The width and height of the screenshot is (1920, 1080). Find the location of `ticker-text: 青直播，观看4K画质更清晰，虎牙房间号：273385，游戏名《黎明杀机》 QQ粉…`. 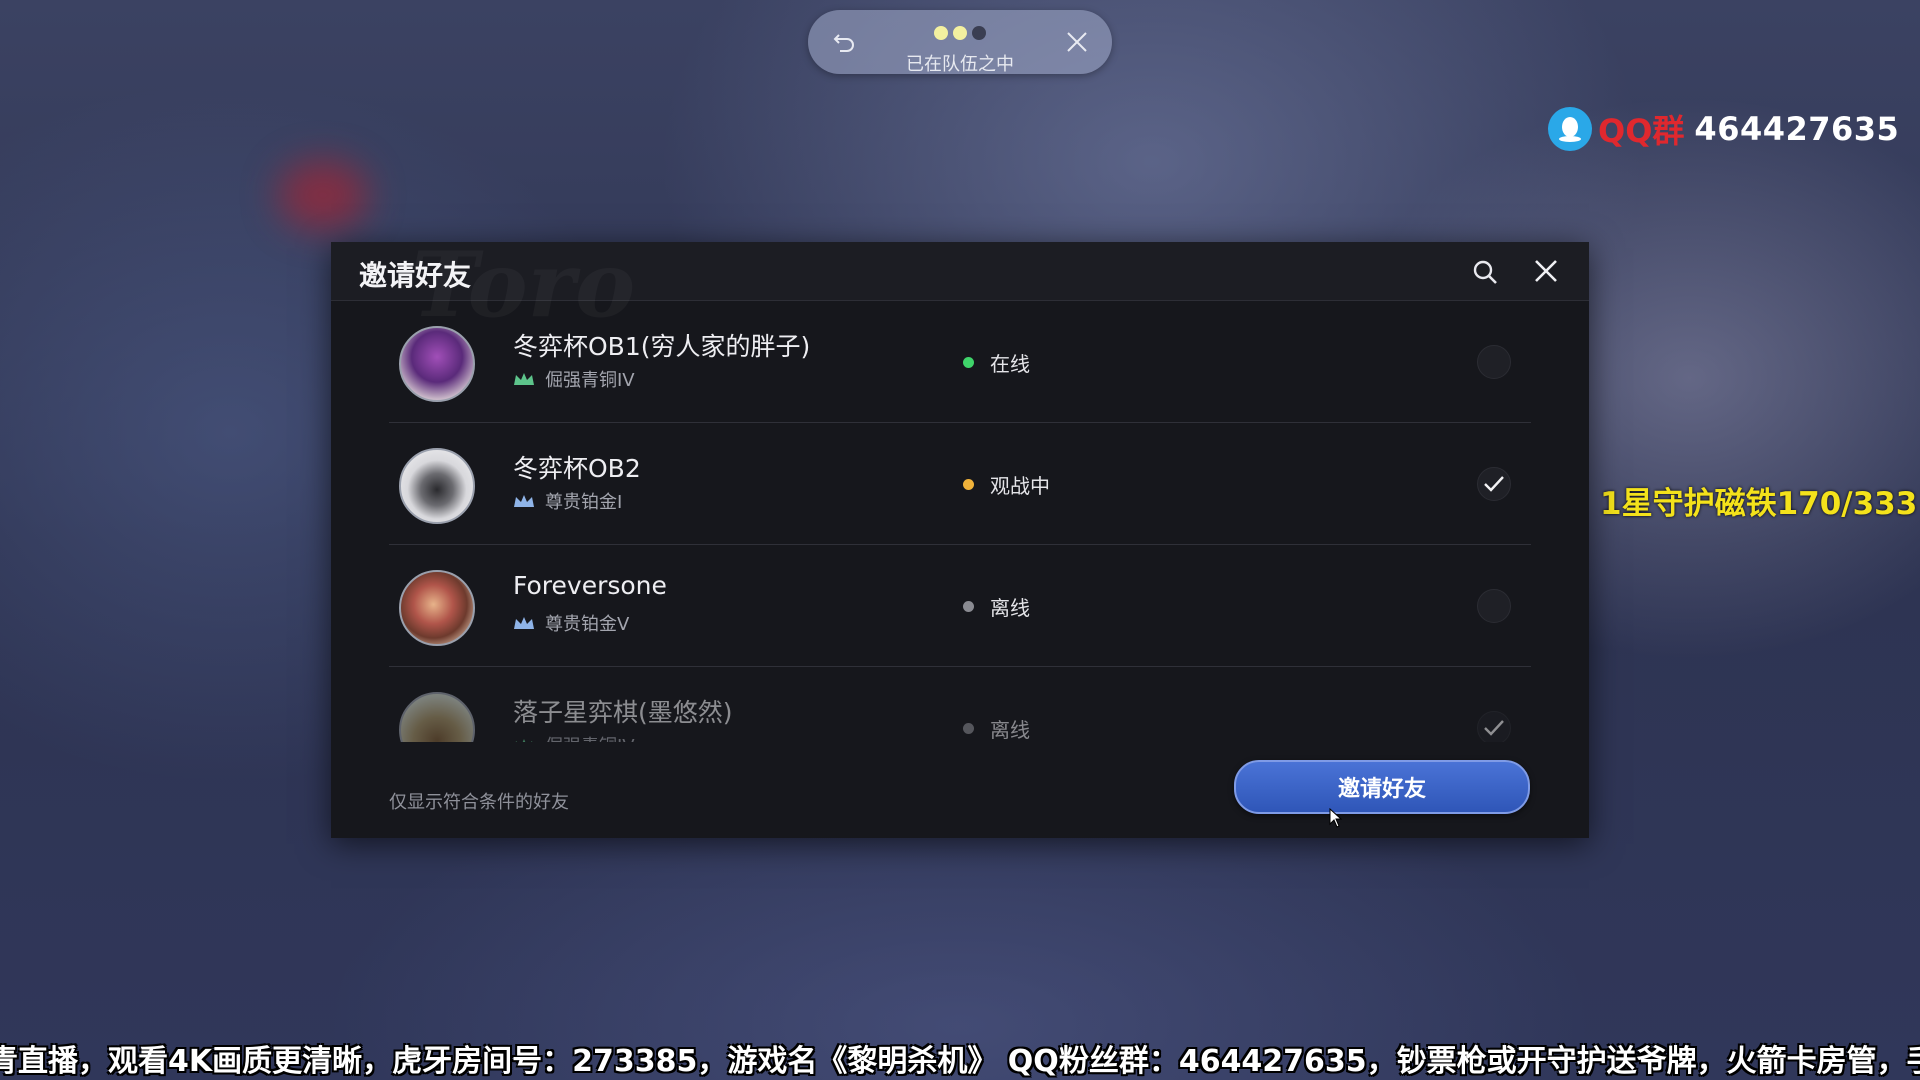

ticker-text: 青直播，观看4K画质更清晰，虎牙房间号：273385，游戏名《黎明杀机》 QQ粉… is located at coordinates (960, 1061).